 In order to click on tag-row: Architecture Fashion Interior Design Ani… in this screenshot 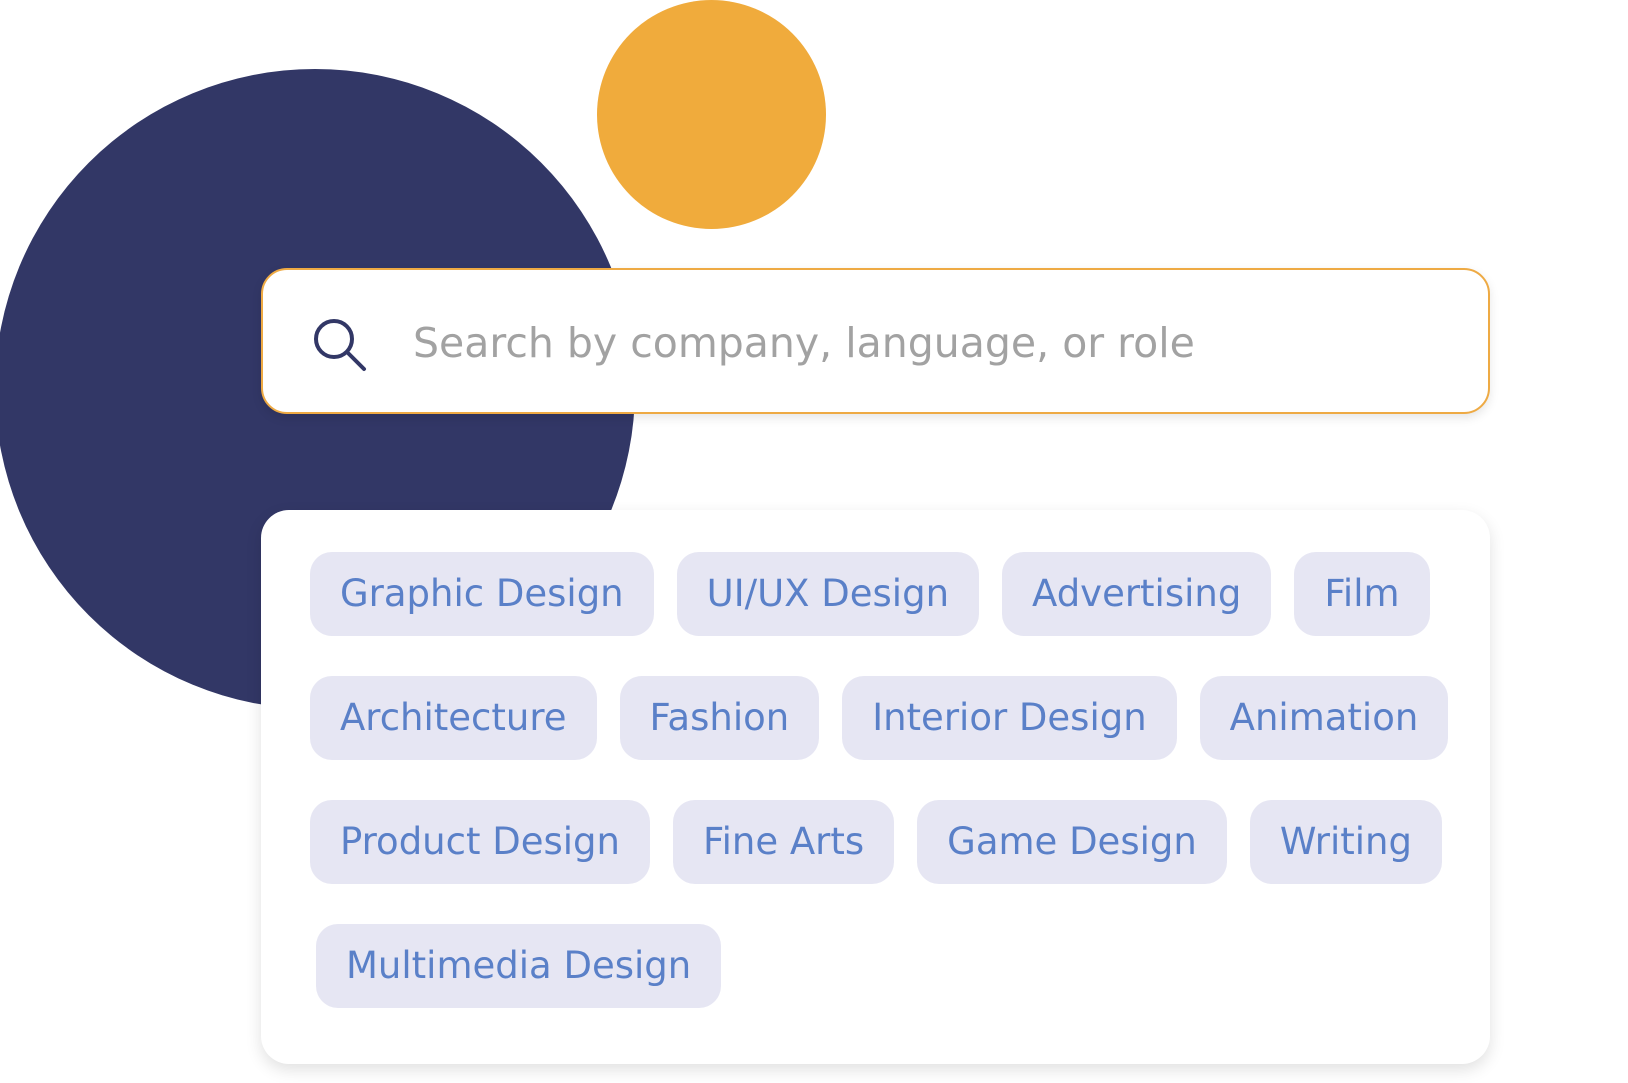, I will do `click(900, 718)`.